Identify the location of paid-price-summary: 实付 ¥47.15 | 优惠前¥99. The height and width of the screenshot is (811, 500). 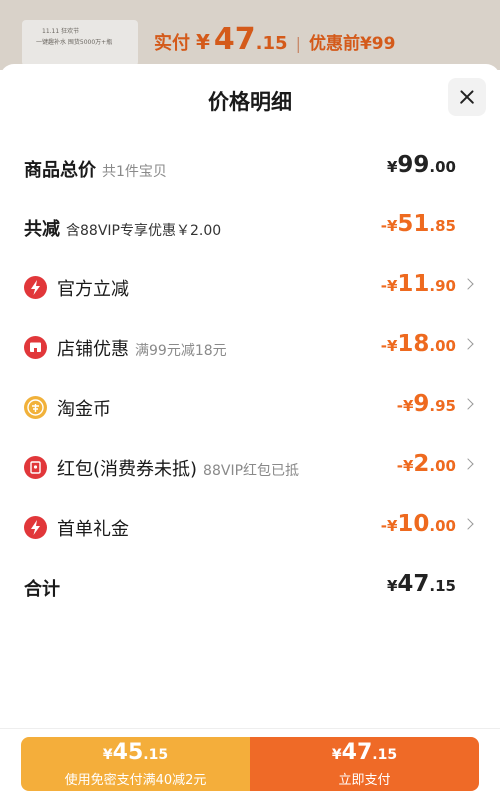
(274, 39).